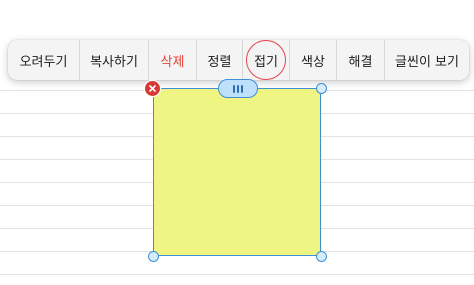  I want to click on resize-handle-bottom-left, so click(153, 256).